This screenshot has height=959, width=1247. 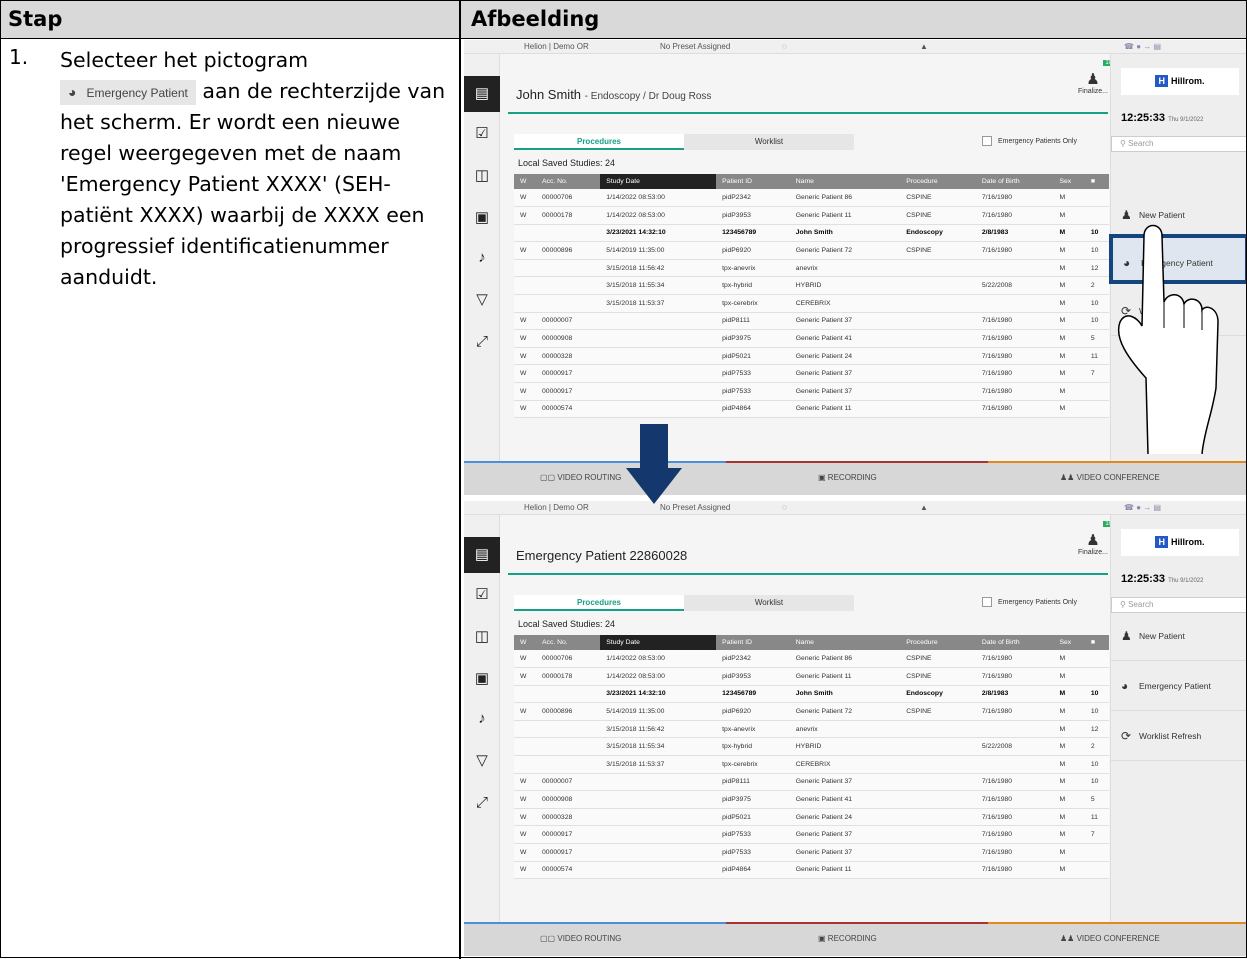 I want to click on patient-title: John Smith - Endoscopy / Dr Doug Ross, so click(x=613, y=94).